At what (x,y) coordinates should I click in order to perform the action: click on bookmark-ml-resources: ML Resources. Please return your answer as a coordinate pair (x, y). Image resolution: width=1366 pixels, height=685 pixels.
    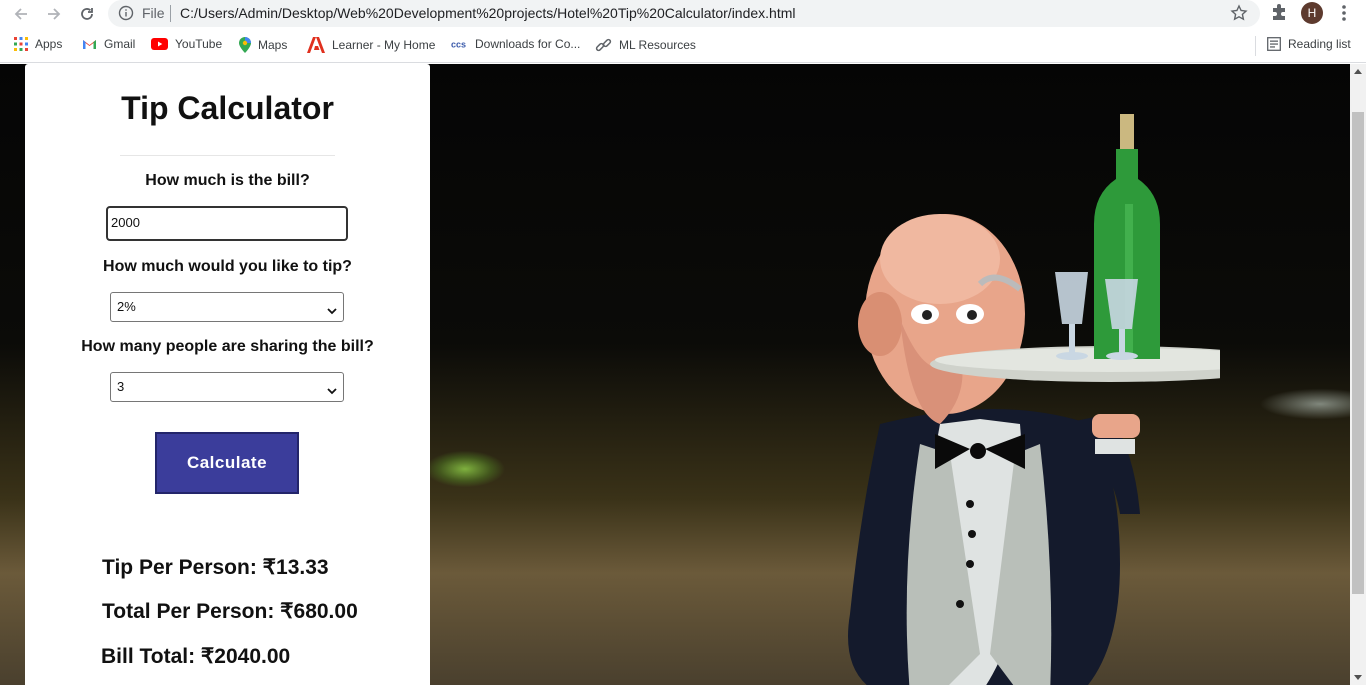
    Looking at the image, I should click on (645, 45).